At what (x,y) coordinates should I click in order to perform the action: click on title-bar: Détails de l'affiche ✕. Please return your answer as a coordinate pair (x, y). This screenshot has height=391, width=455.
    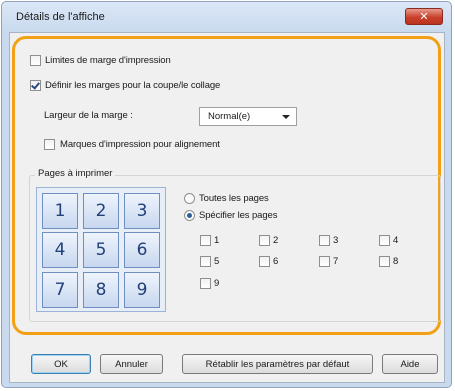
    Looking at the image, I should click on (226, 17).